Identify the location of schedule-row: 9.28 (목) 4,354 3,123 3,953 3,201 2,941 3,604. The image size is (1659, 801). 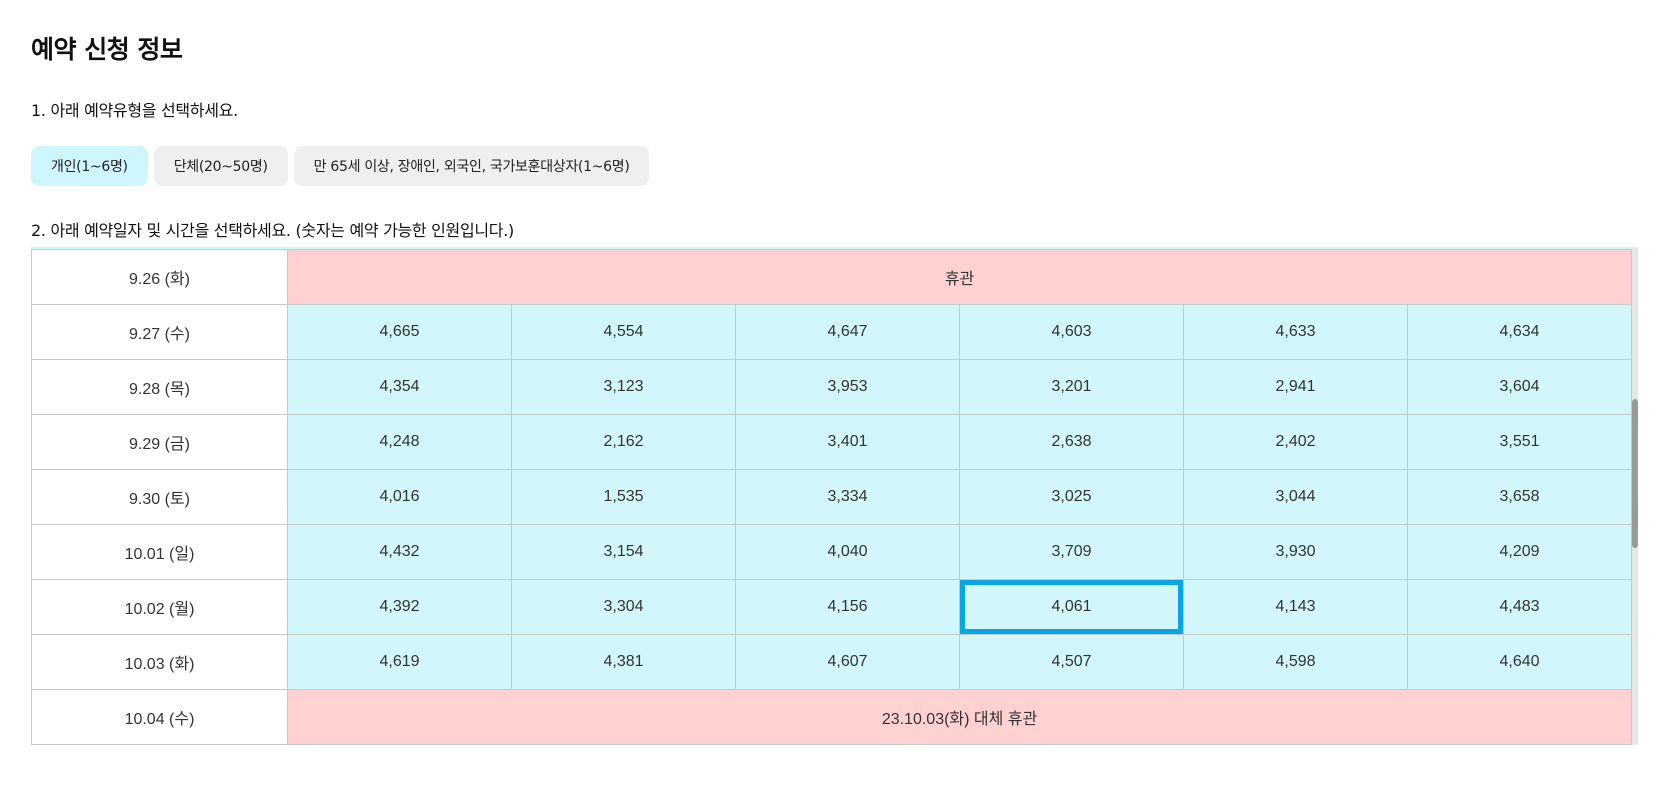
(832, 387).